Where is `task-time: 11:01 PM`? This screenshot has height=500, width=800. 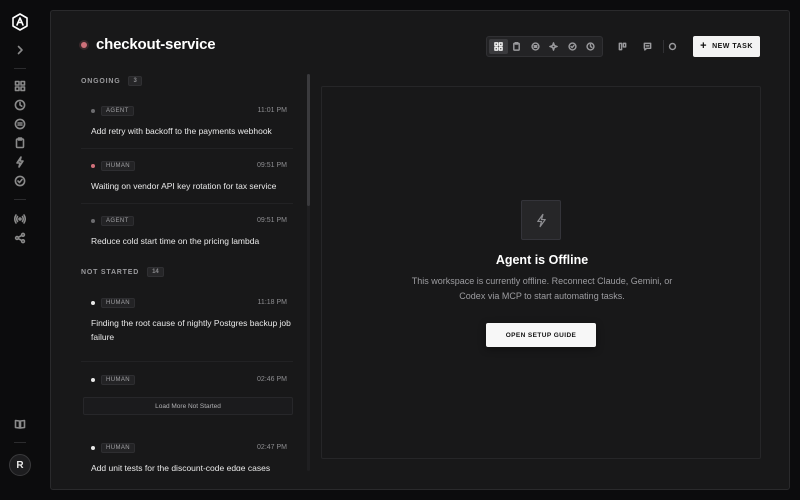
task-time: 11:01 PM is located at coordinates (272, 110).